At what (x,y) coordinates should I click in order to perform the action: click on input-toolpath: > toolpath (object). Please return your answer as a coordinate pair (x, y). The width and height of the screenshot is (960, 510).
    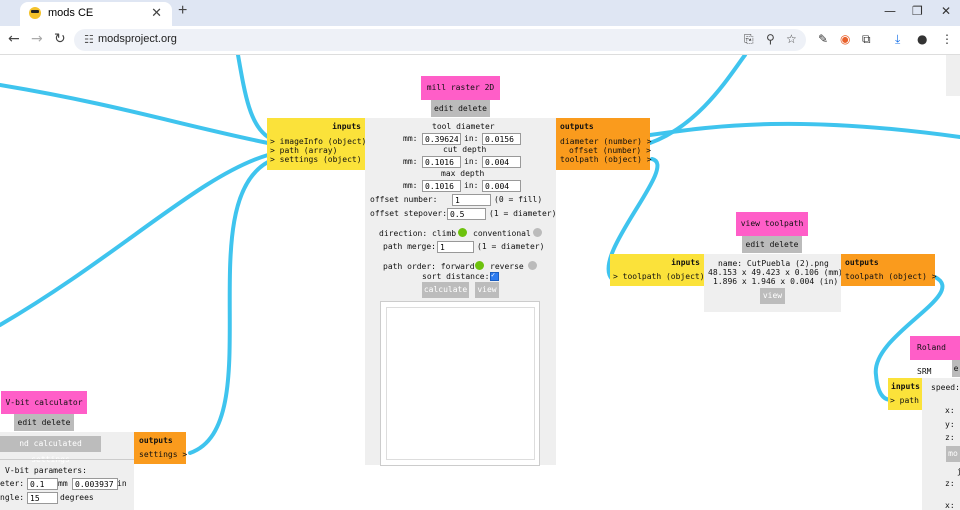
    Looking at the image, I should click on (659, 277).